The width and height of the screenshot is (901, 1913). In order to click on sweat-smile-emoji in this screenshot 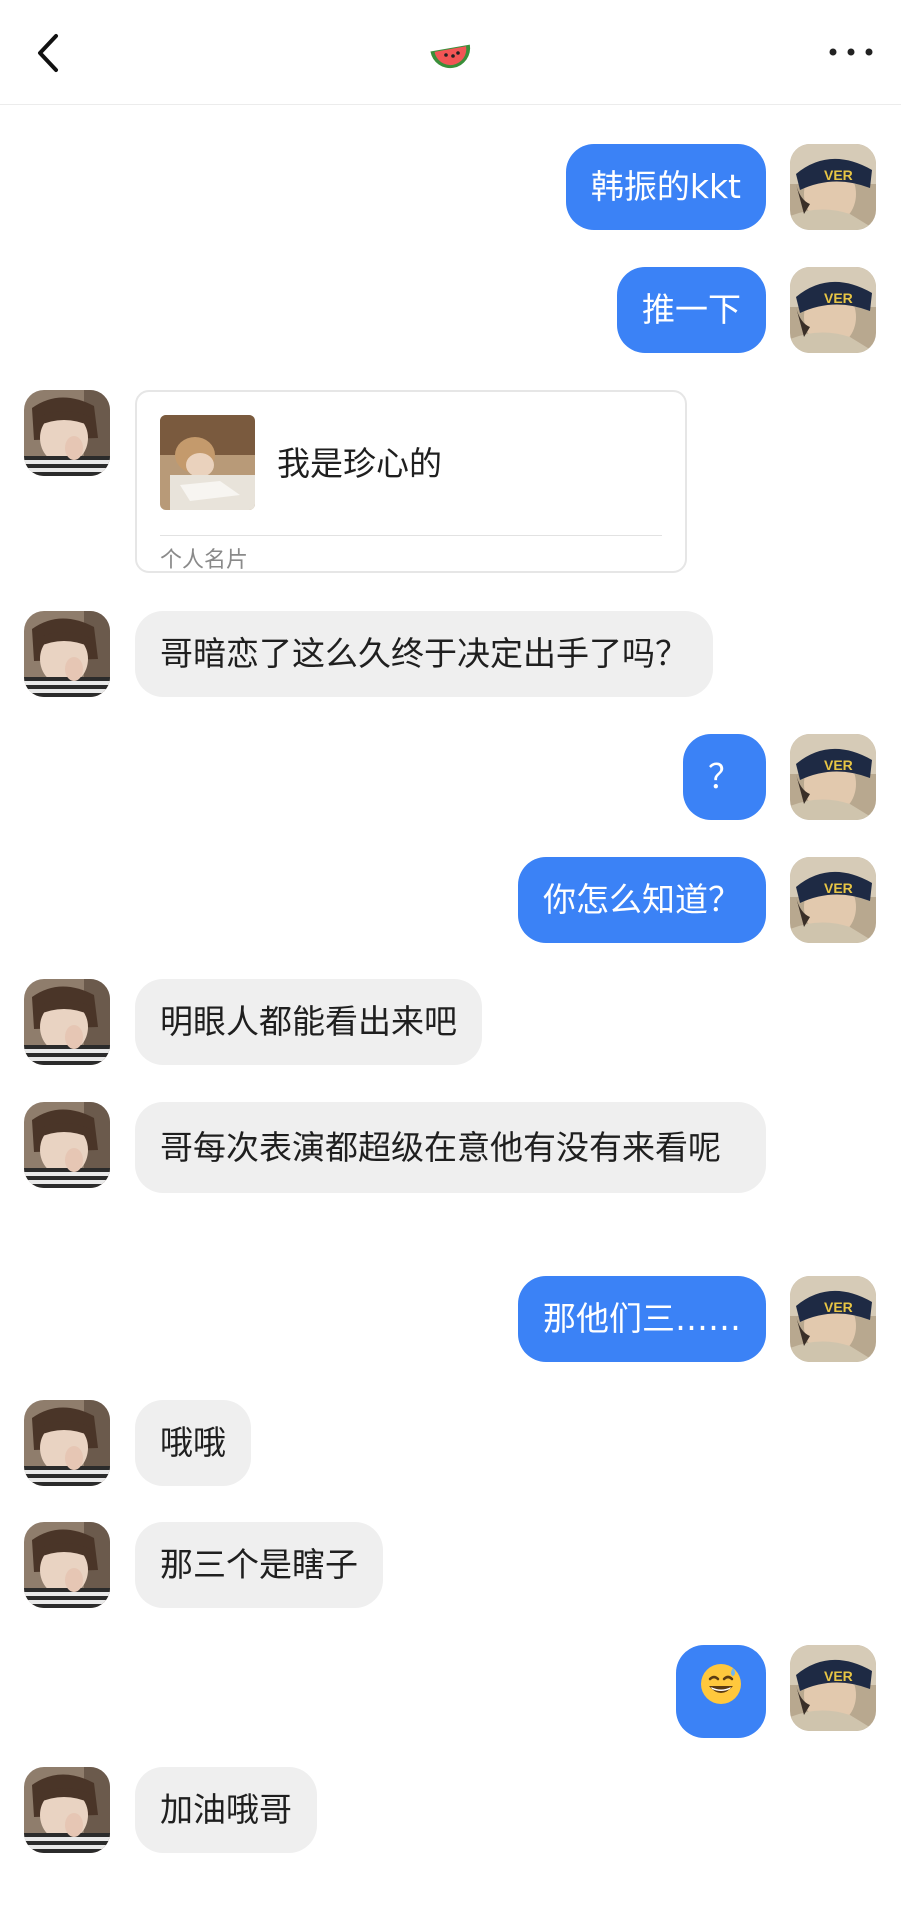, I will do `click(721, 1691)`.